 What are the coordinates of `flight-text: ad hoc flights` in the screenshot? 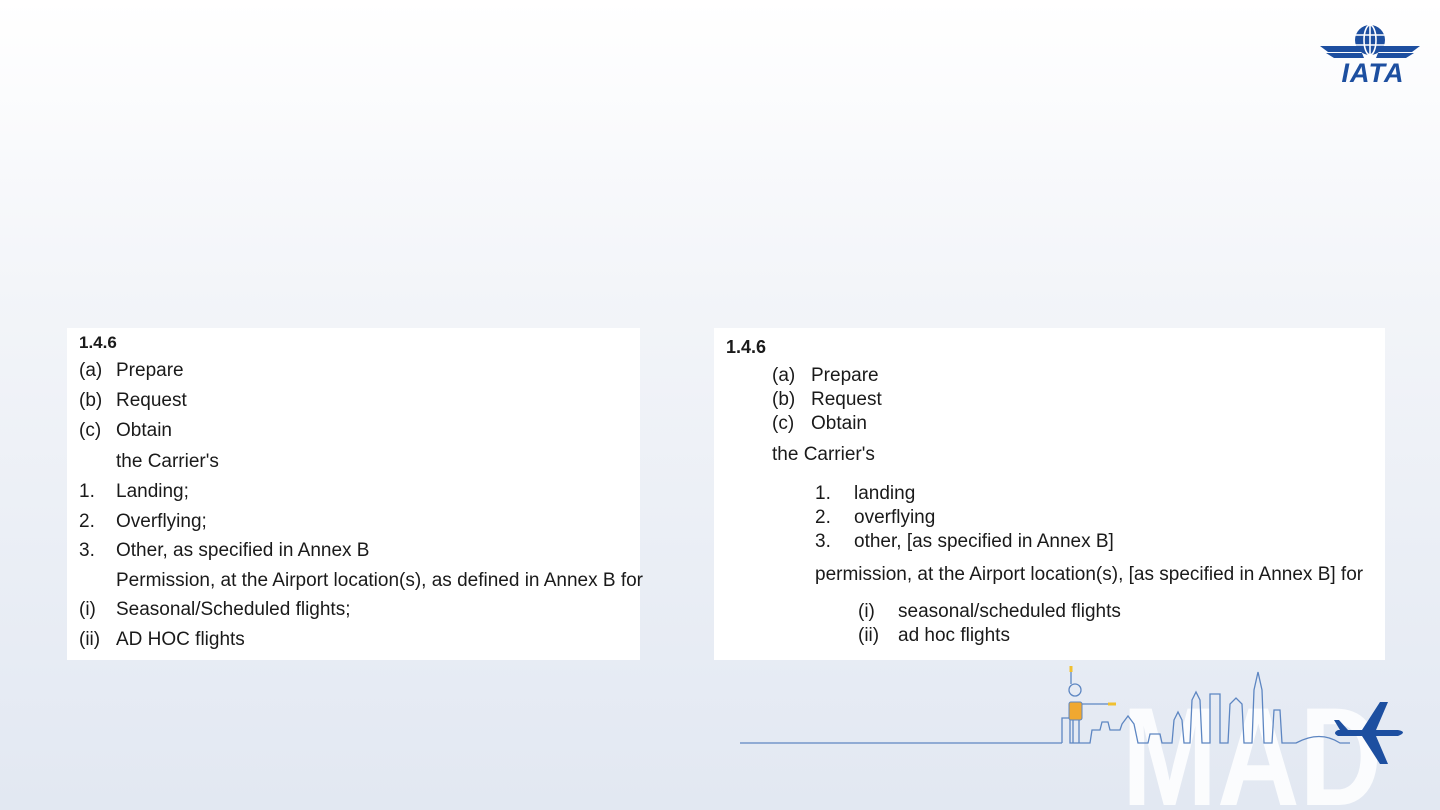 It's located at (954, 635).